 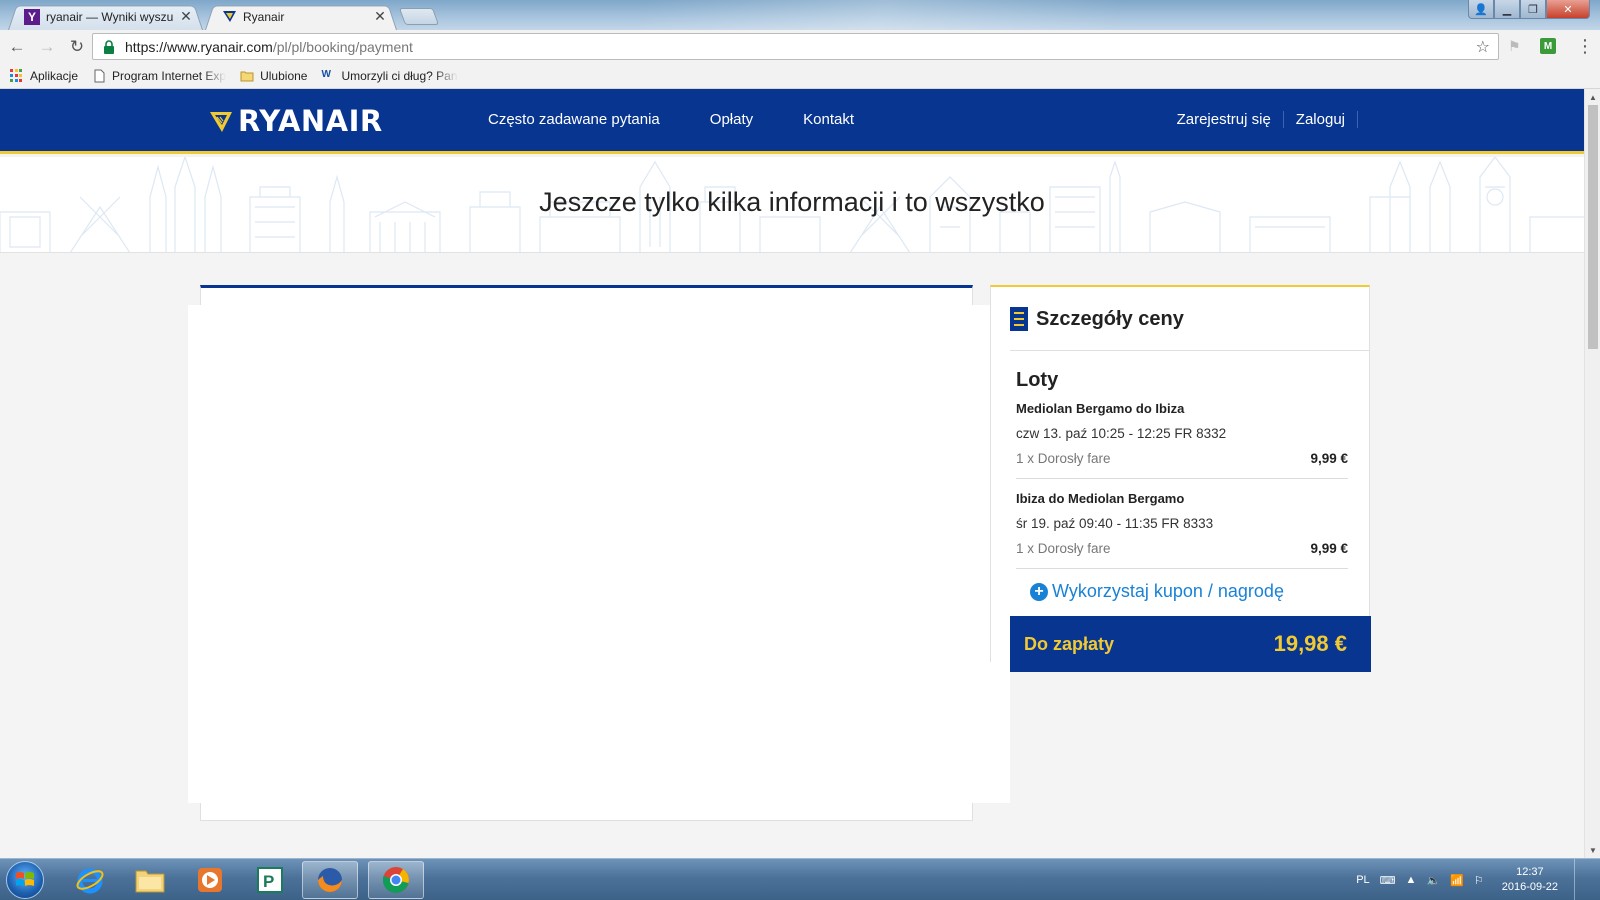 I want to click on windows-taskbar: P PL ⌨ ▲ 🔈 📶 ⚐ 12:37 2016-09-22, so click(x=800, y=879).